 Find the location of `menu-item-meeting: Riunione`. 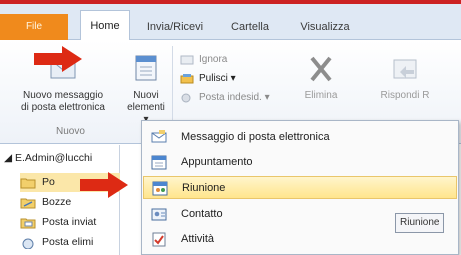

menu-item-meeting: Riunione is located at coordinates (300, 187).